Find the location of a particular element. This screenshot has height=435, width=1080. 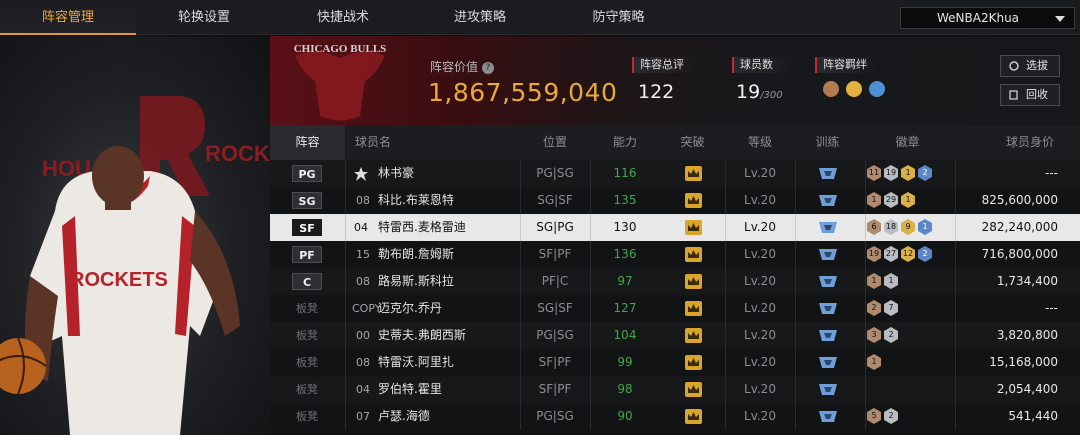

player-price: 825,600,000 is located at coordinates (1019, 200).